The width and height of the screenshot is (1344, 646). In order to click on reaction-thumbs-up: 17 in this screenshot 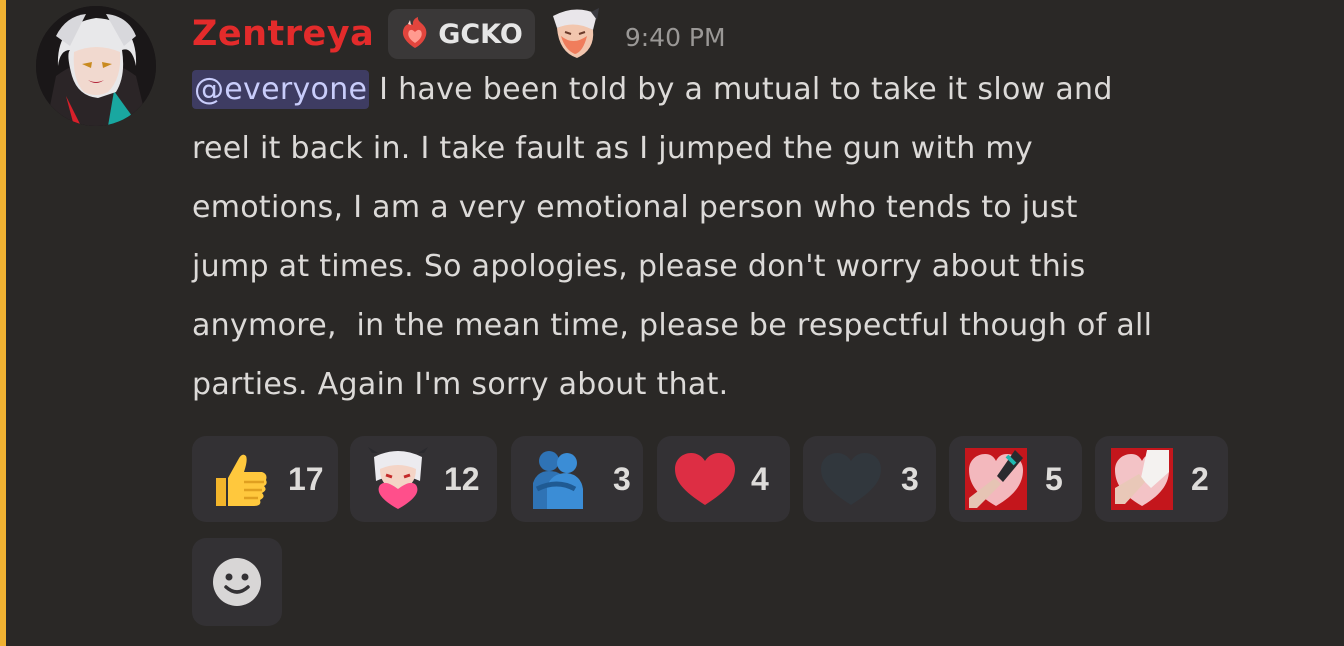, I will do `click(265, 479)`.